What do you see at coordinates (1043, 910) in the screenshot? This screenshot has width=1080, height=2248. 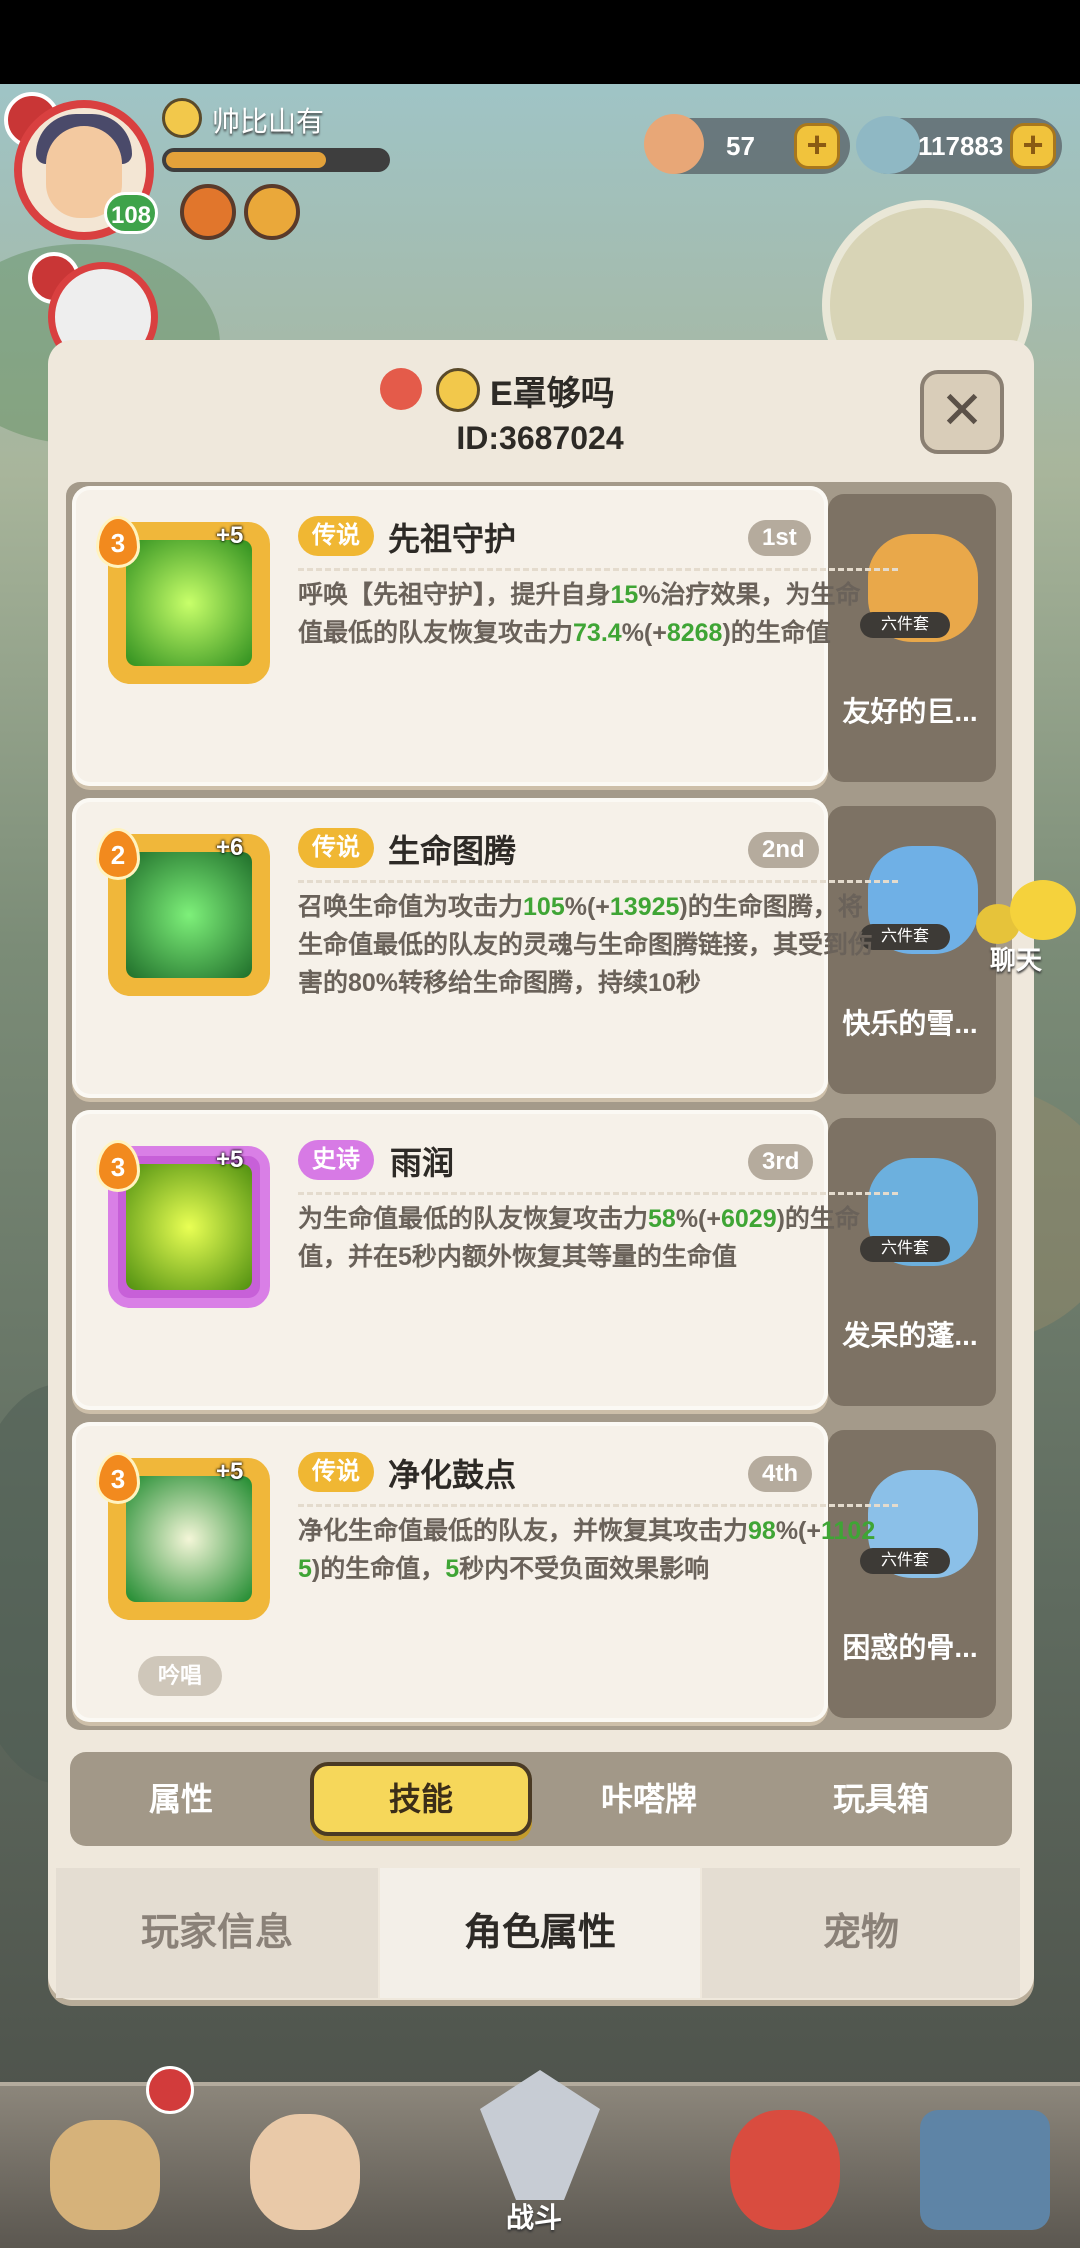 I see `chat-icon` at bounding box center [1043, 910].